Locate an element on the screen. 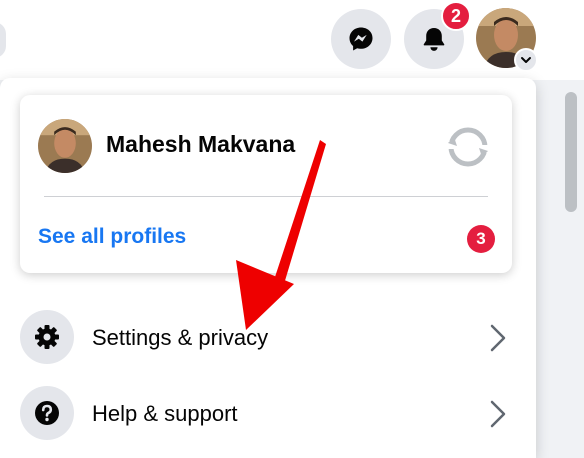  gear-icon is located at coordinates (47, 337).